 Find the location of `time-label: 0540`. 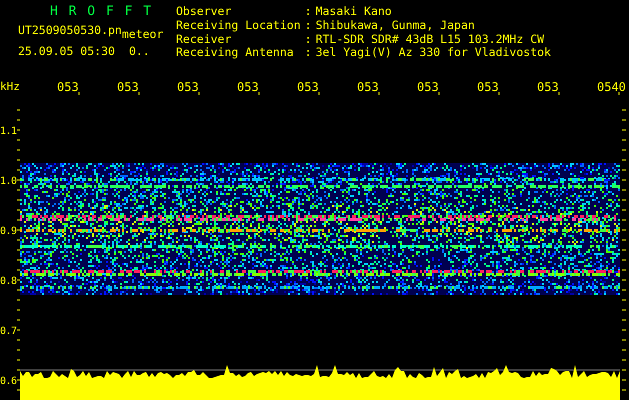

time-label: 0540 is located at coordinates (611, 87).